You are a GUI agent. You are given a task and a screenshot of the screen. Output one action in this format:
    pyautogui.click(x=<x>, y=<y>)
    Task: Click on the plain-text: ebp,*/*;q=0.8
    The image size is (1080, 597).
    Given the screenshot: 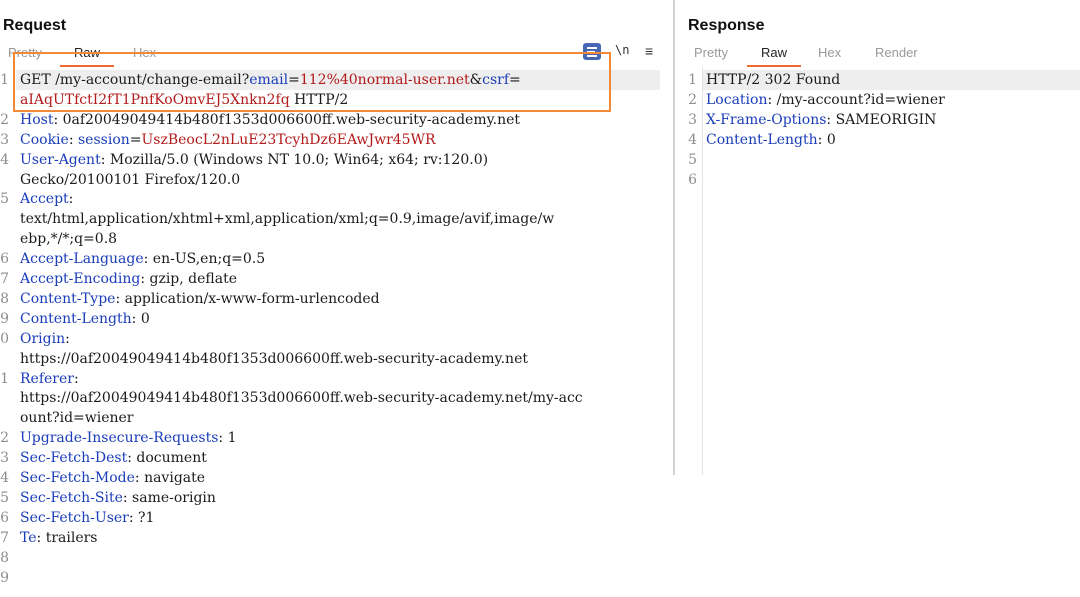 What is the action you would take?
    pyautogui.click(x=69, y=239)
    